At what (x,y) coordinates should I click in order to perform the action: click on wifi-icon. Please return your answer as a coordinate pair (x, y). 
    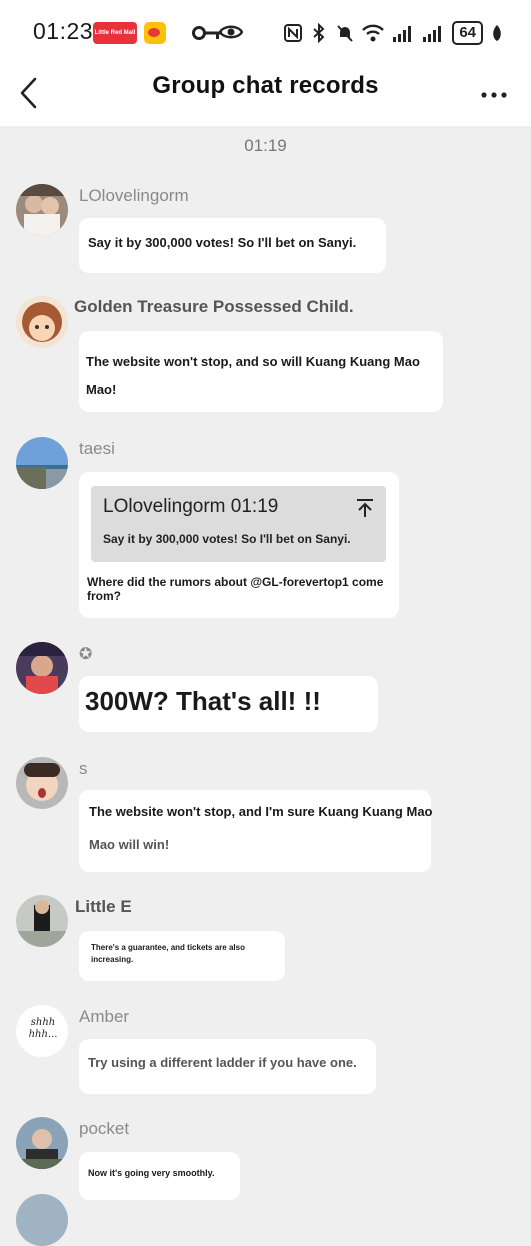
    Looking at the image, I should click on (373, 33).